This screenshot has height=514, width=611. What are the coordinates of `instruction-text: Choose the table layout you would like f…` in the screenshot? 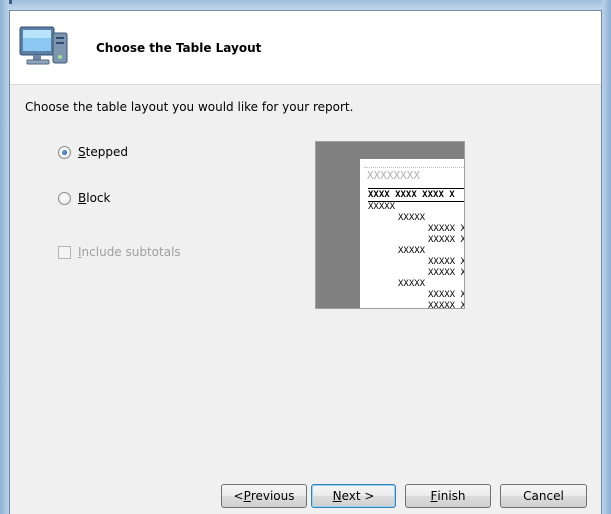 It's located at (189, 107).